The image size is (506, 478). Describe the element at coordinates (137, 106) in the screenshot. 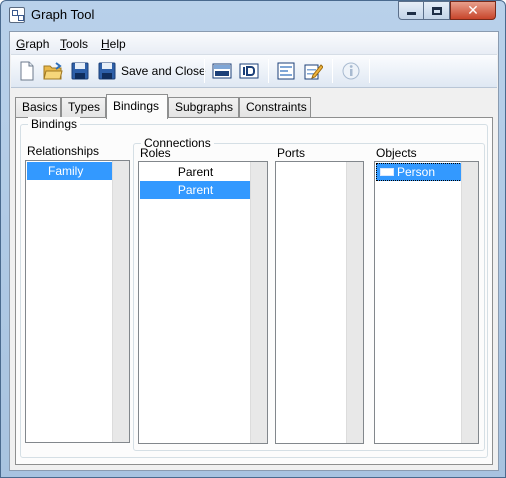

I see `tab-bindings: Bindings` at that location.